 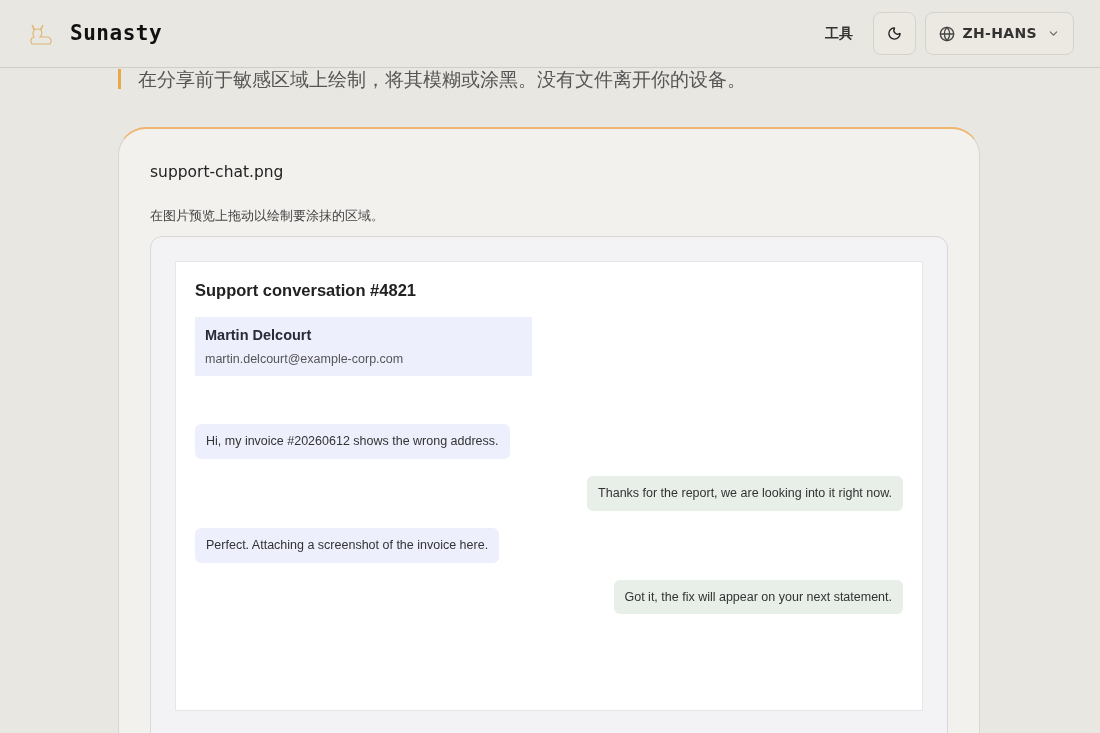 I want to click on tools-link: 工具, so click(x=838, y=33).